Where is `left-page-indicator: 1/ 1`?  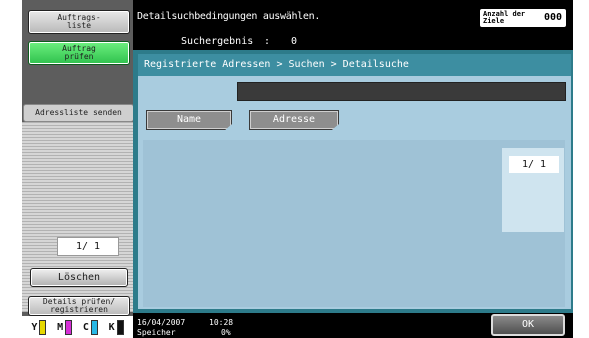
left-page-indicator: 1/ 1 is located at coordinates (88, 246).